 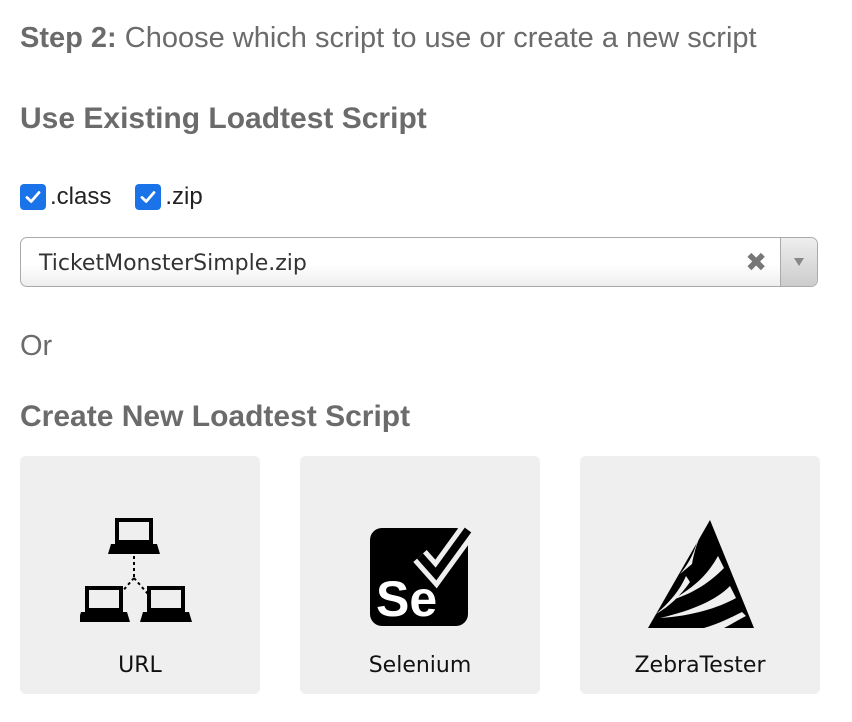 What do you see at coordinates (173, 263) in the screenshot?
I see `script-select-value: TicketMonsterSimple.zip` at bounding box center [173, 263].